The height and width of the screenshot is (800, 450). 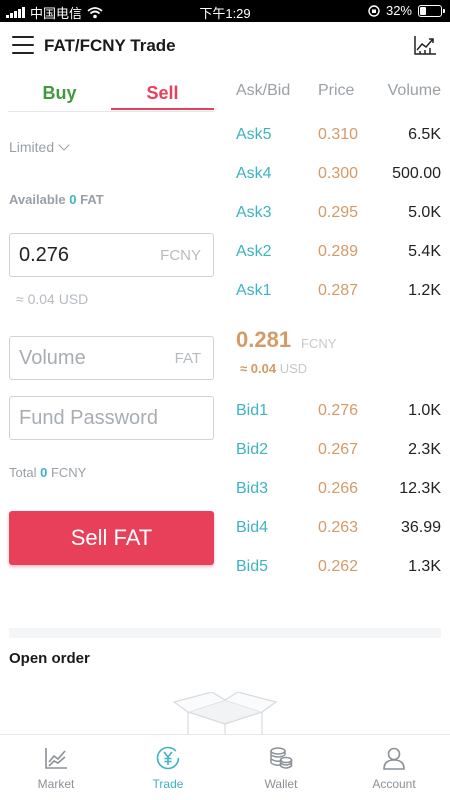 I want to click on ask-price: 0.287, so click(x=338, y=290).